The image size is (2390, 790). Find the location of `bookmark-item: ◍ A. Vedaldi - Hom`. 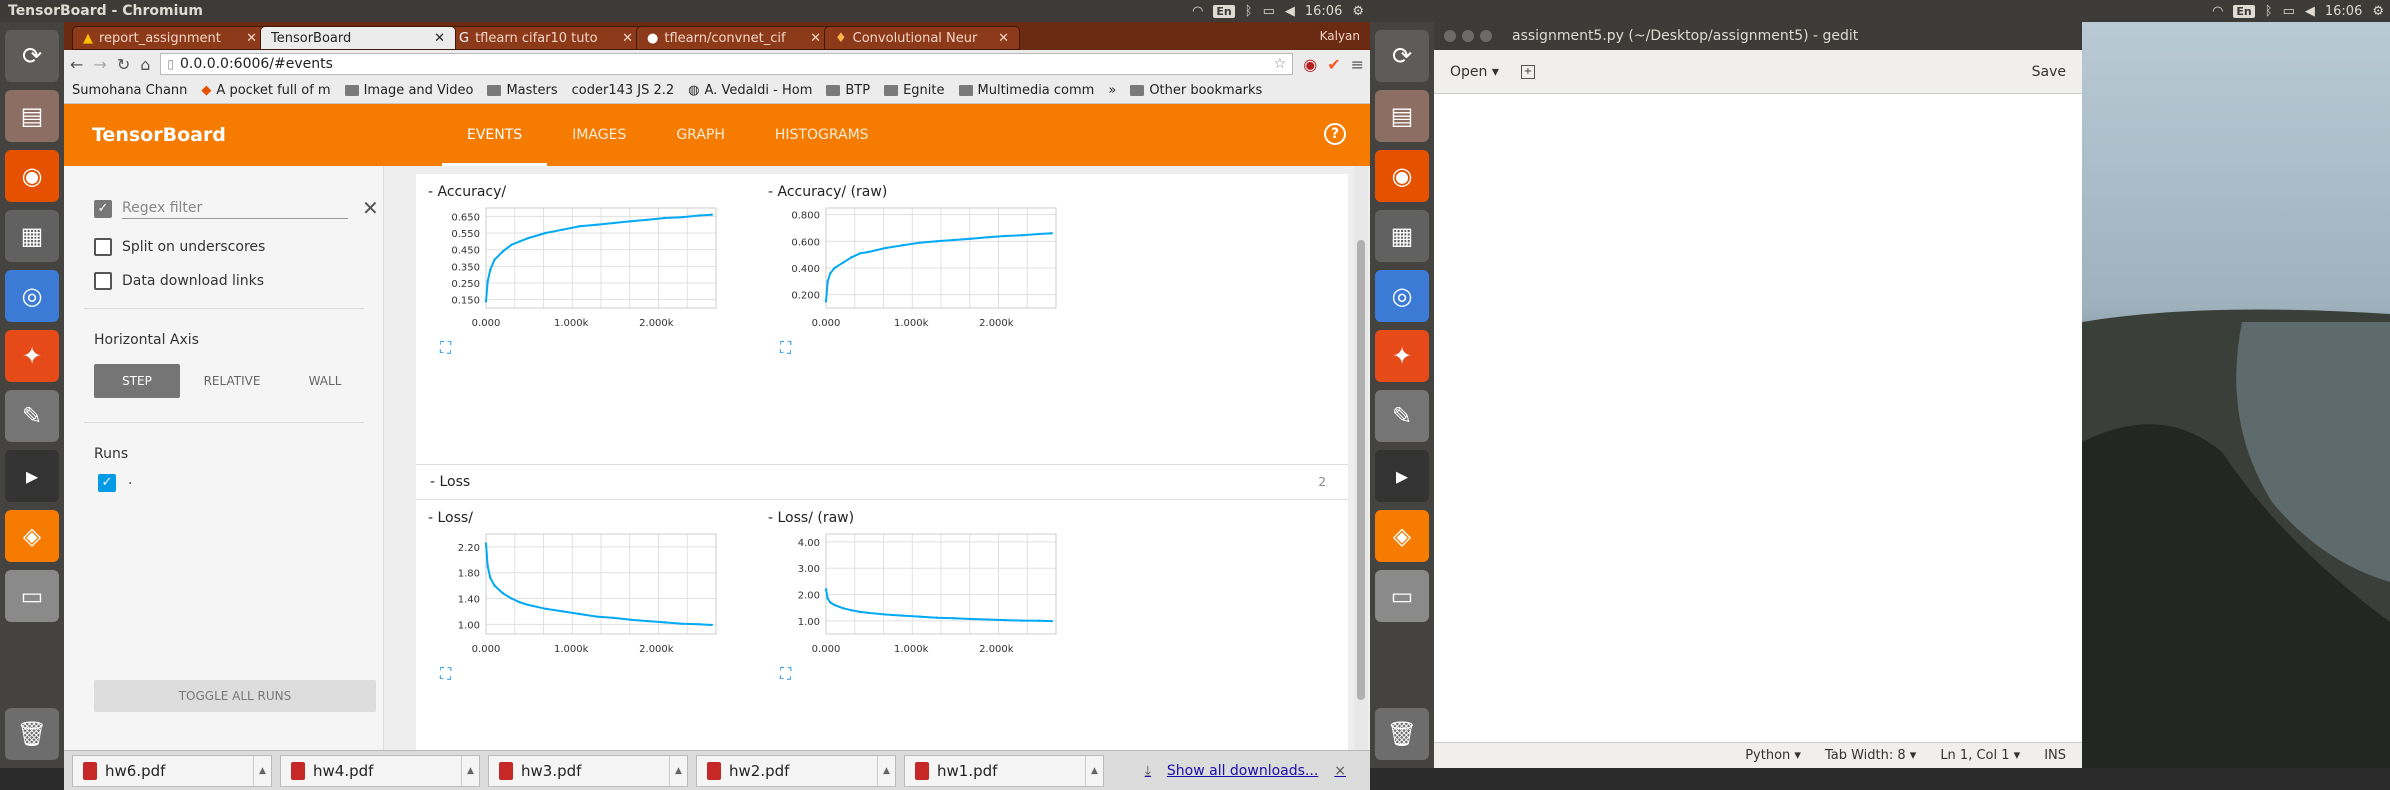

bookmark-item: ◍ A. Vedaldi - Hom is located at coordinates (750, 90).